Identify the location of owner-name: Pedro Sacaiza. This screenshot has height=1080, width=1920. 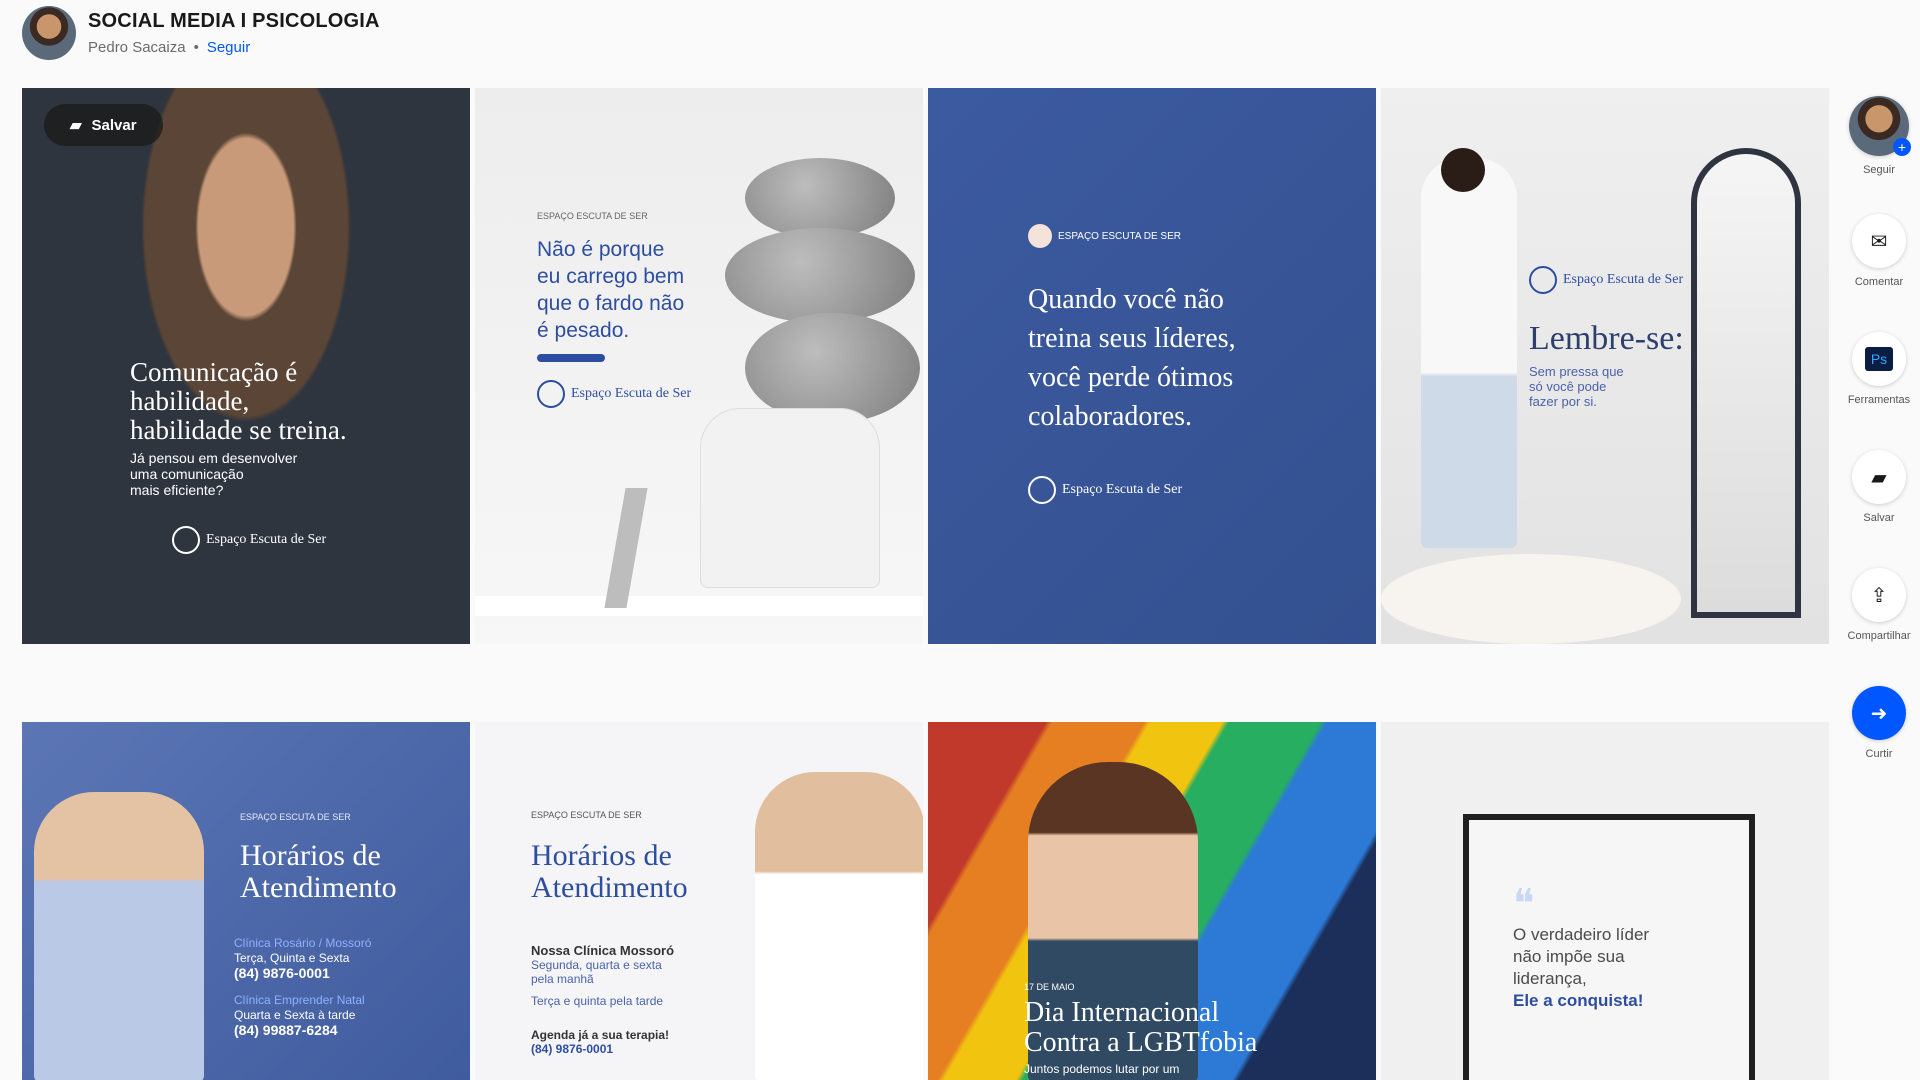
(137, 47).